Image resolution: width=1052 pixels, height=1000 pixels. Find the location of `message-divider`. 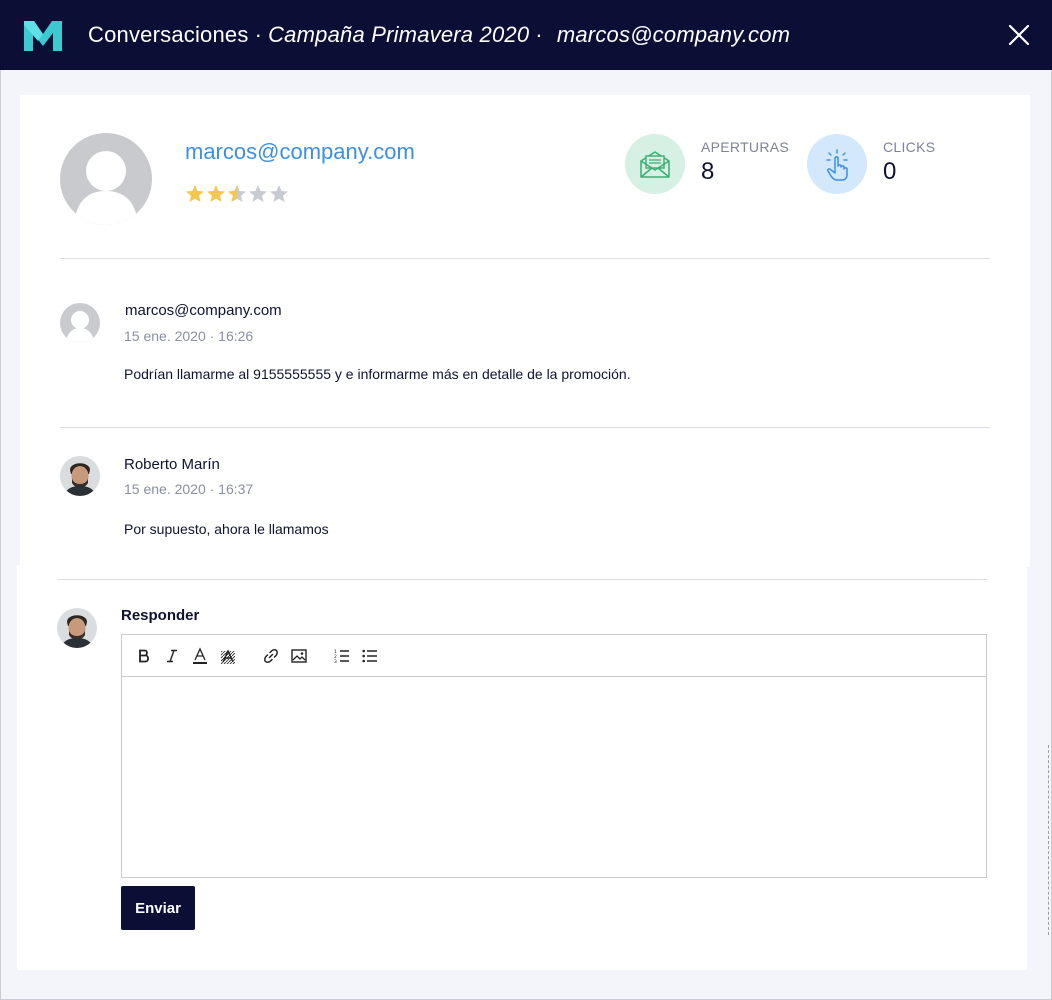

message-divider is located at coordinates (525, 427).